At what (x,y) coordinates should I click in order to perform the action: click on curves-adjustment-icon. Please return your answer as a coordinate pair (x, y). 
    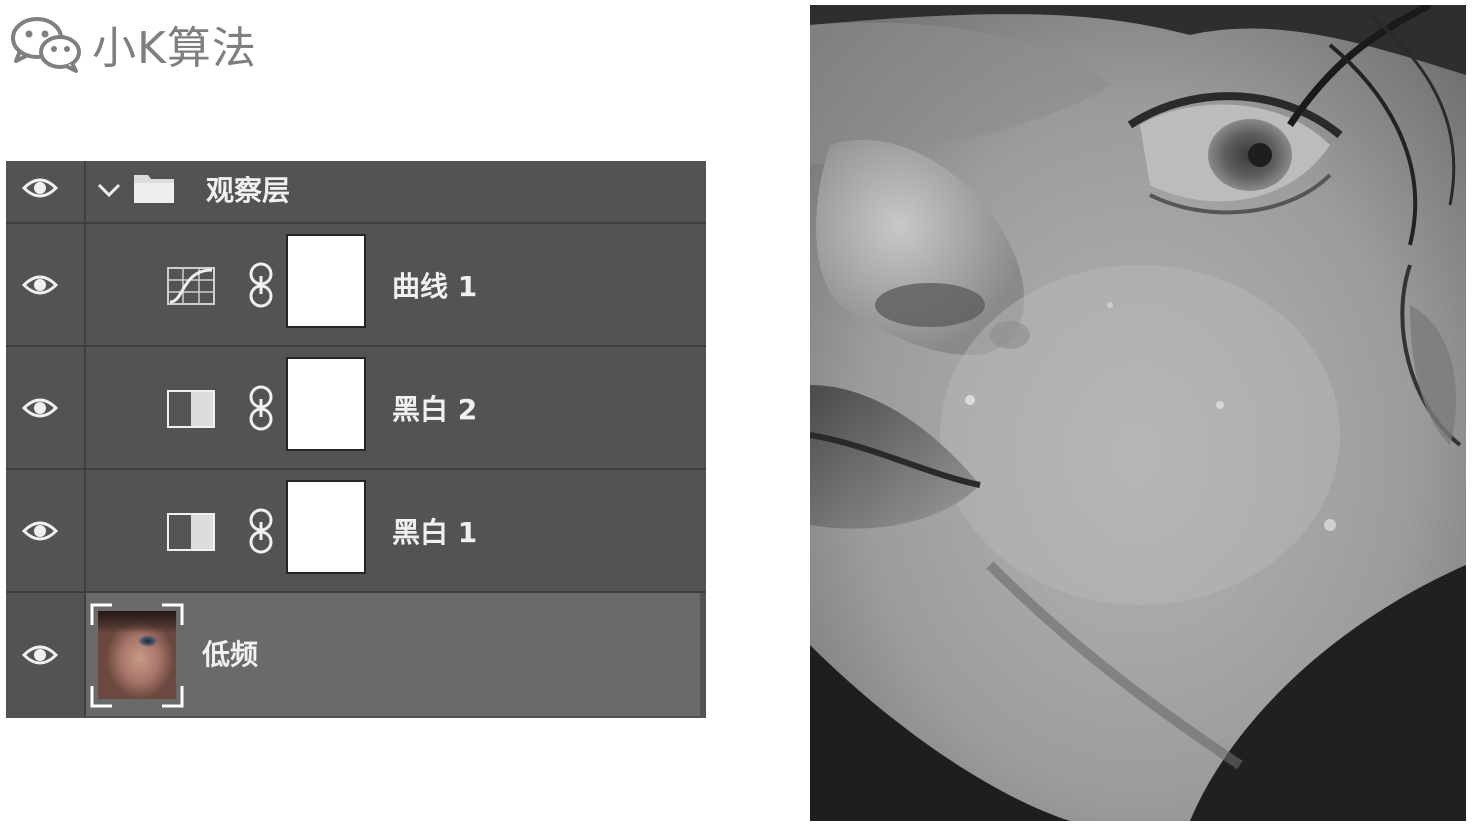
    Looking at the image, I should click on (191, 286).